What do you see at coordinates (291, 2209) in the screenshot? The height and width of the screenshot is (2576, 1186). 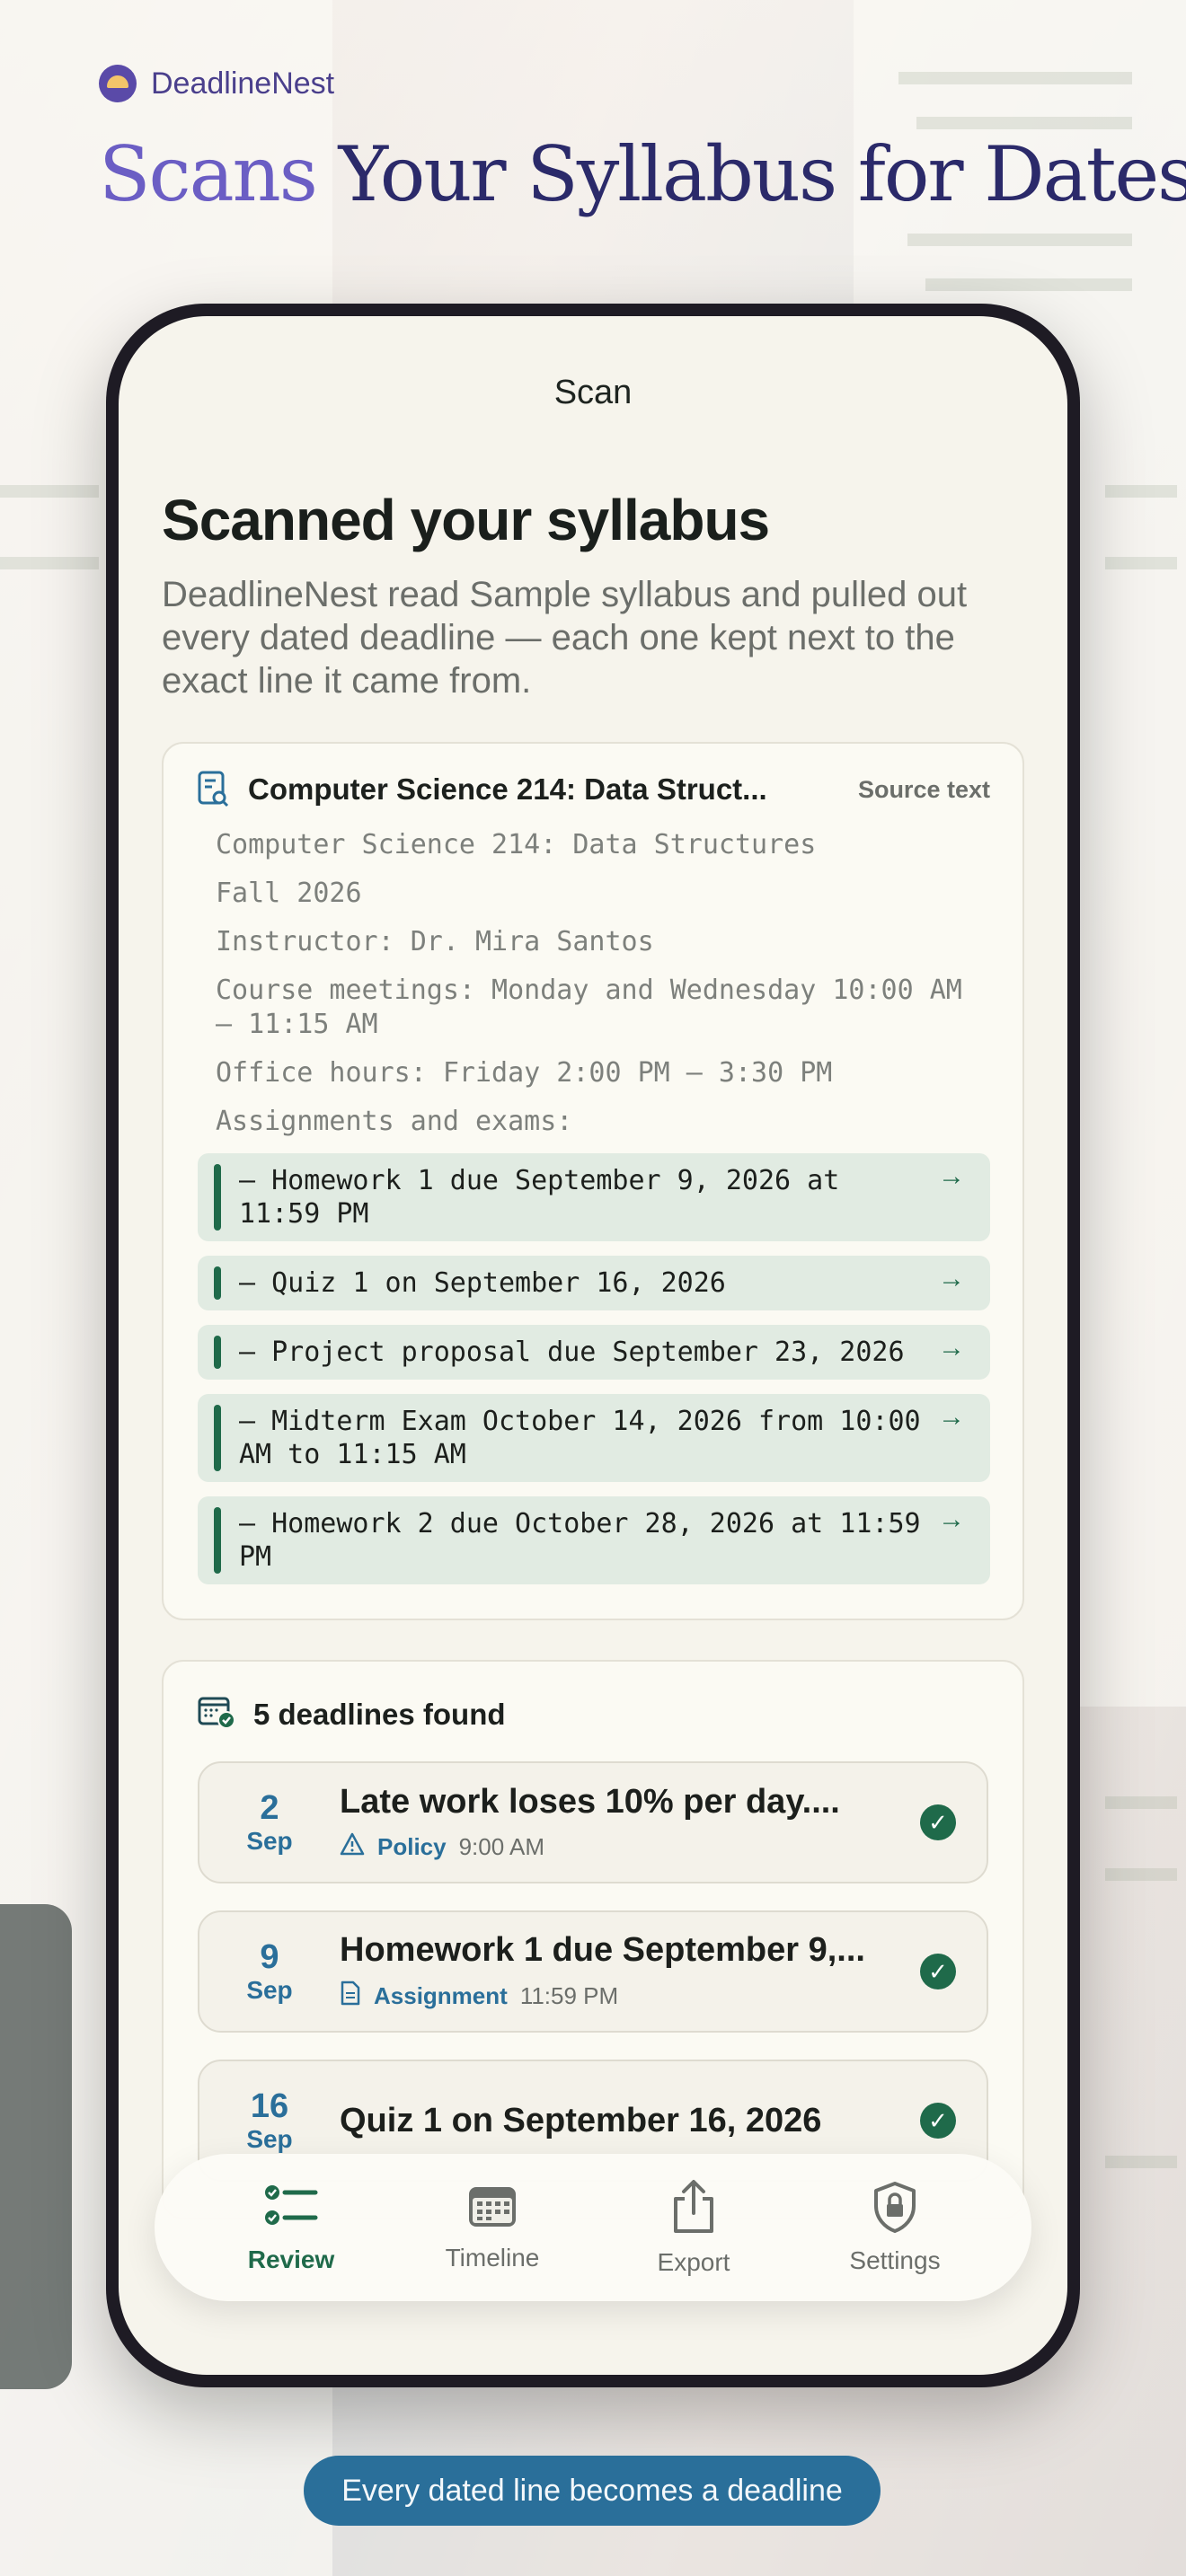 I see `checklist-icon` at bounding box center [291, 2209].